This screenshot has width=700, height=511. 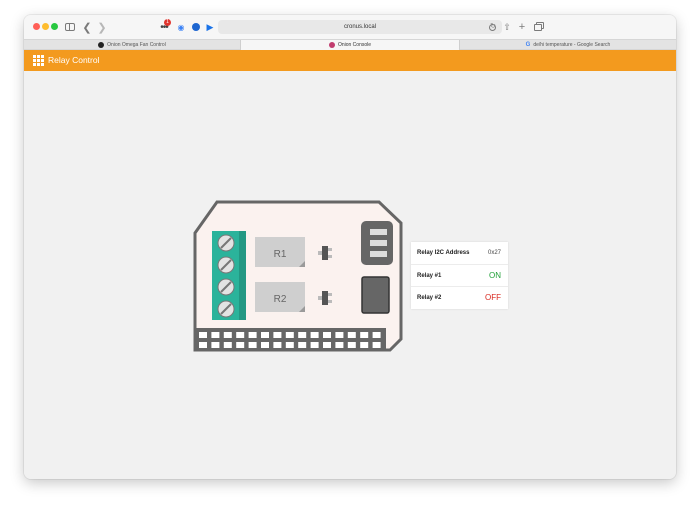 I want to click on extension-shield-icon, so click(x=196, y=27).